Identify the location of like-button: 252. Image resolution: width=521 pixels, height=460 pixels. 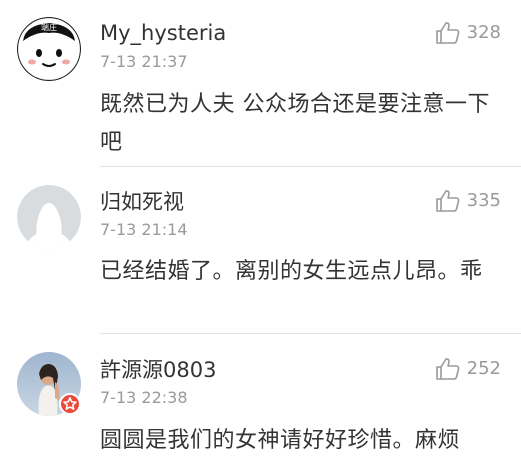
(468, 369).